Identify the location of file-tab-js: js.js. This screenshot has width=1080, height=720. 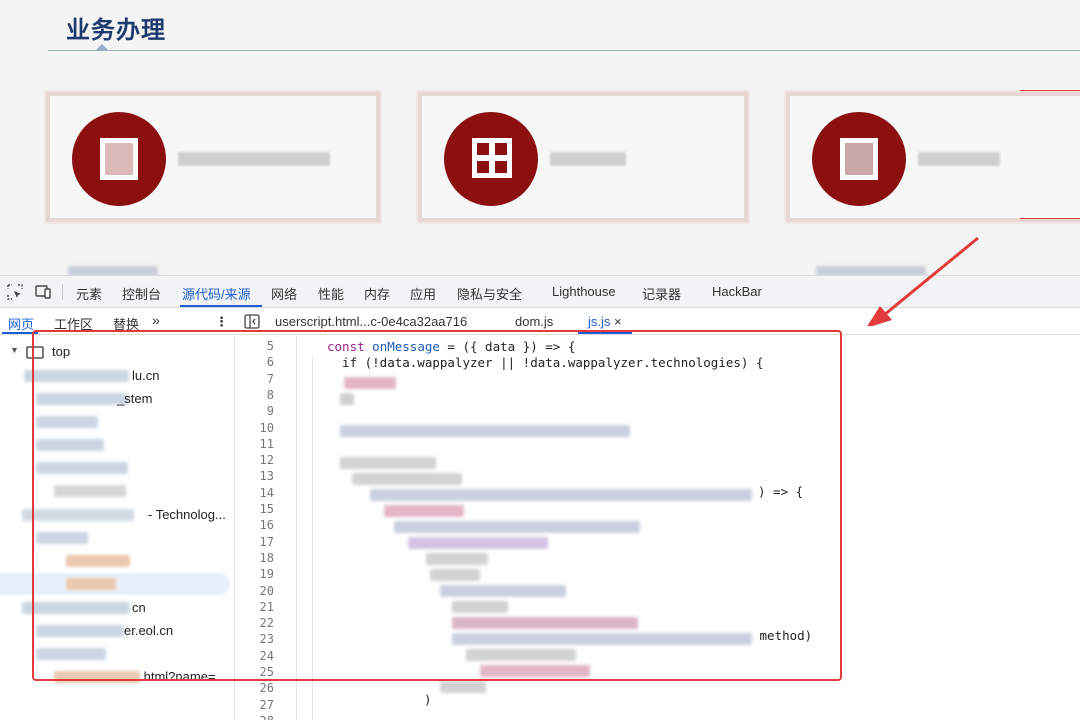
(599, 321).